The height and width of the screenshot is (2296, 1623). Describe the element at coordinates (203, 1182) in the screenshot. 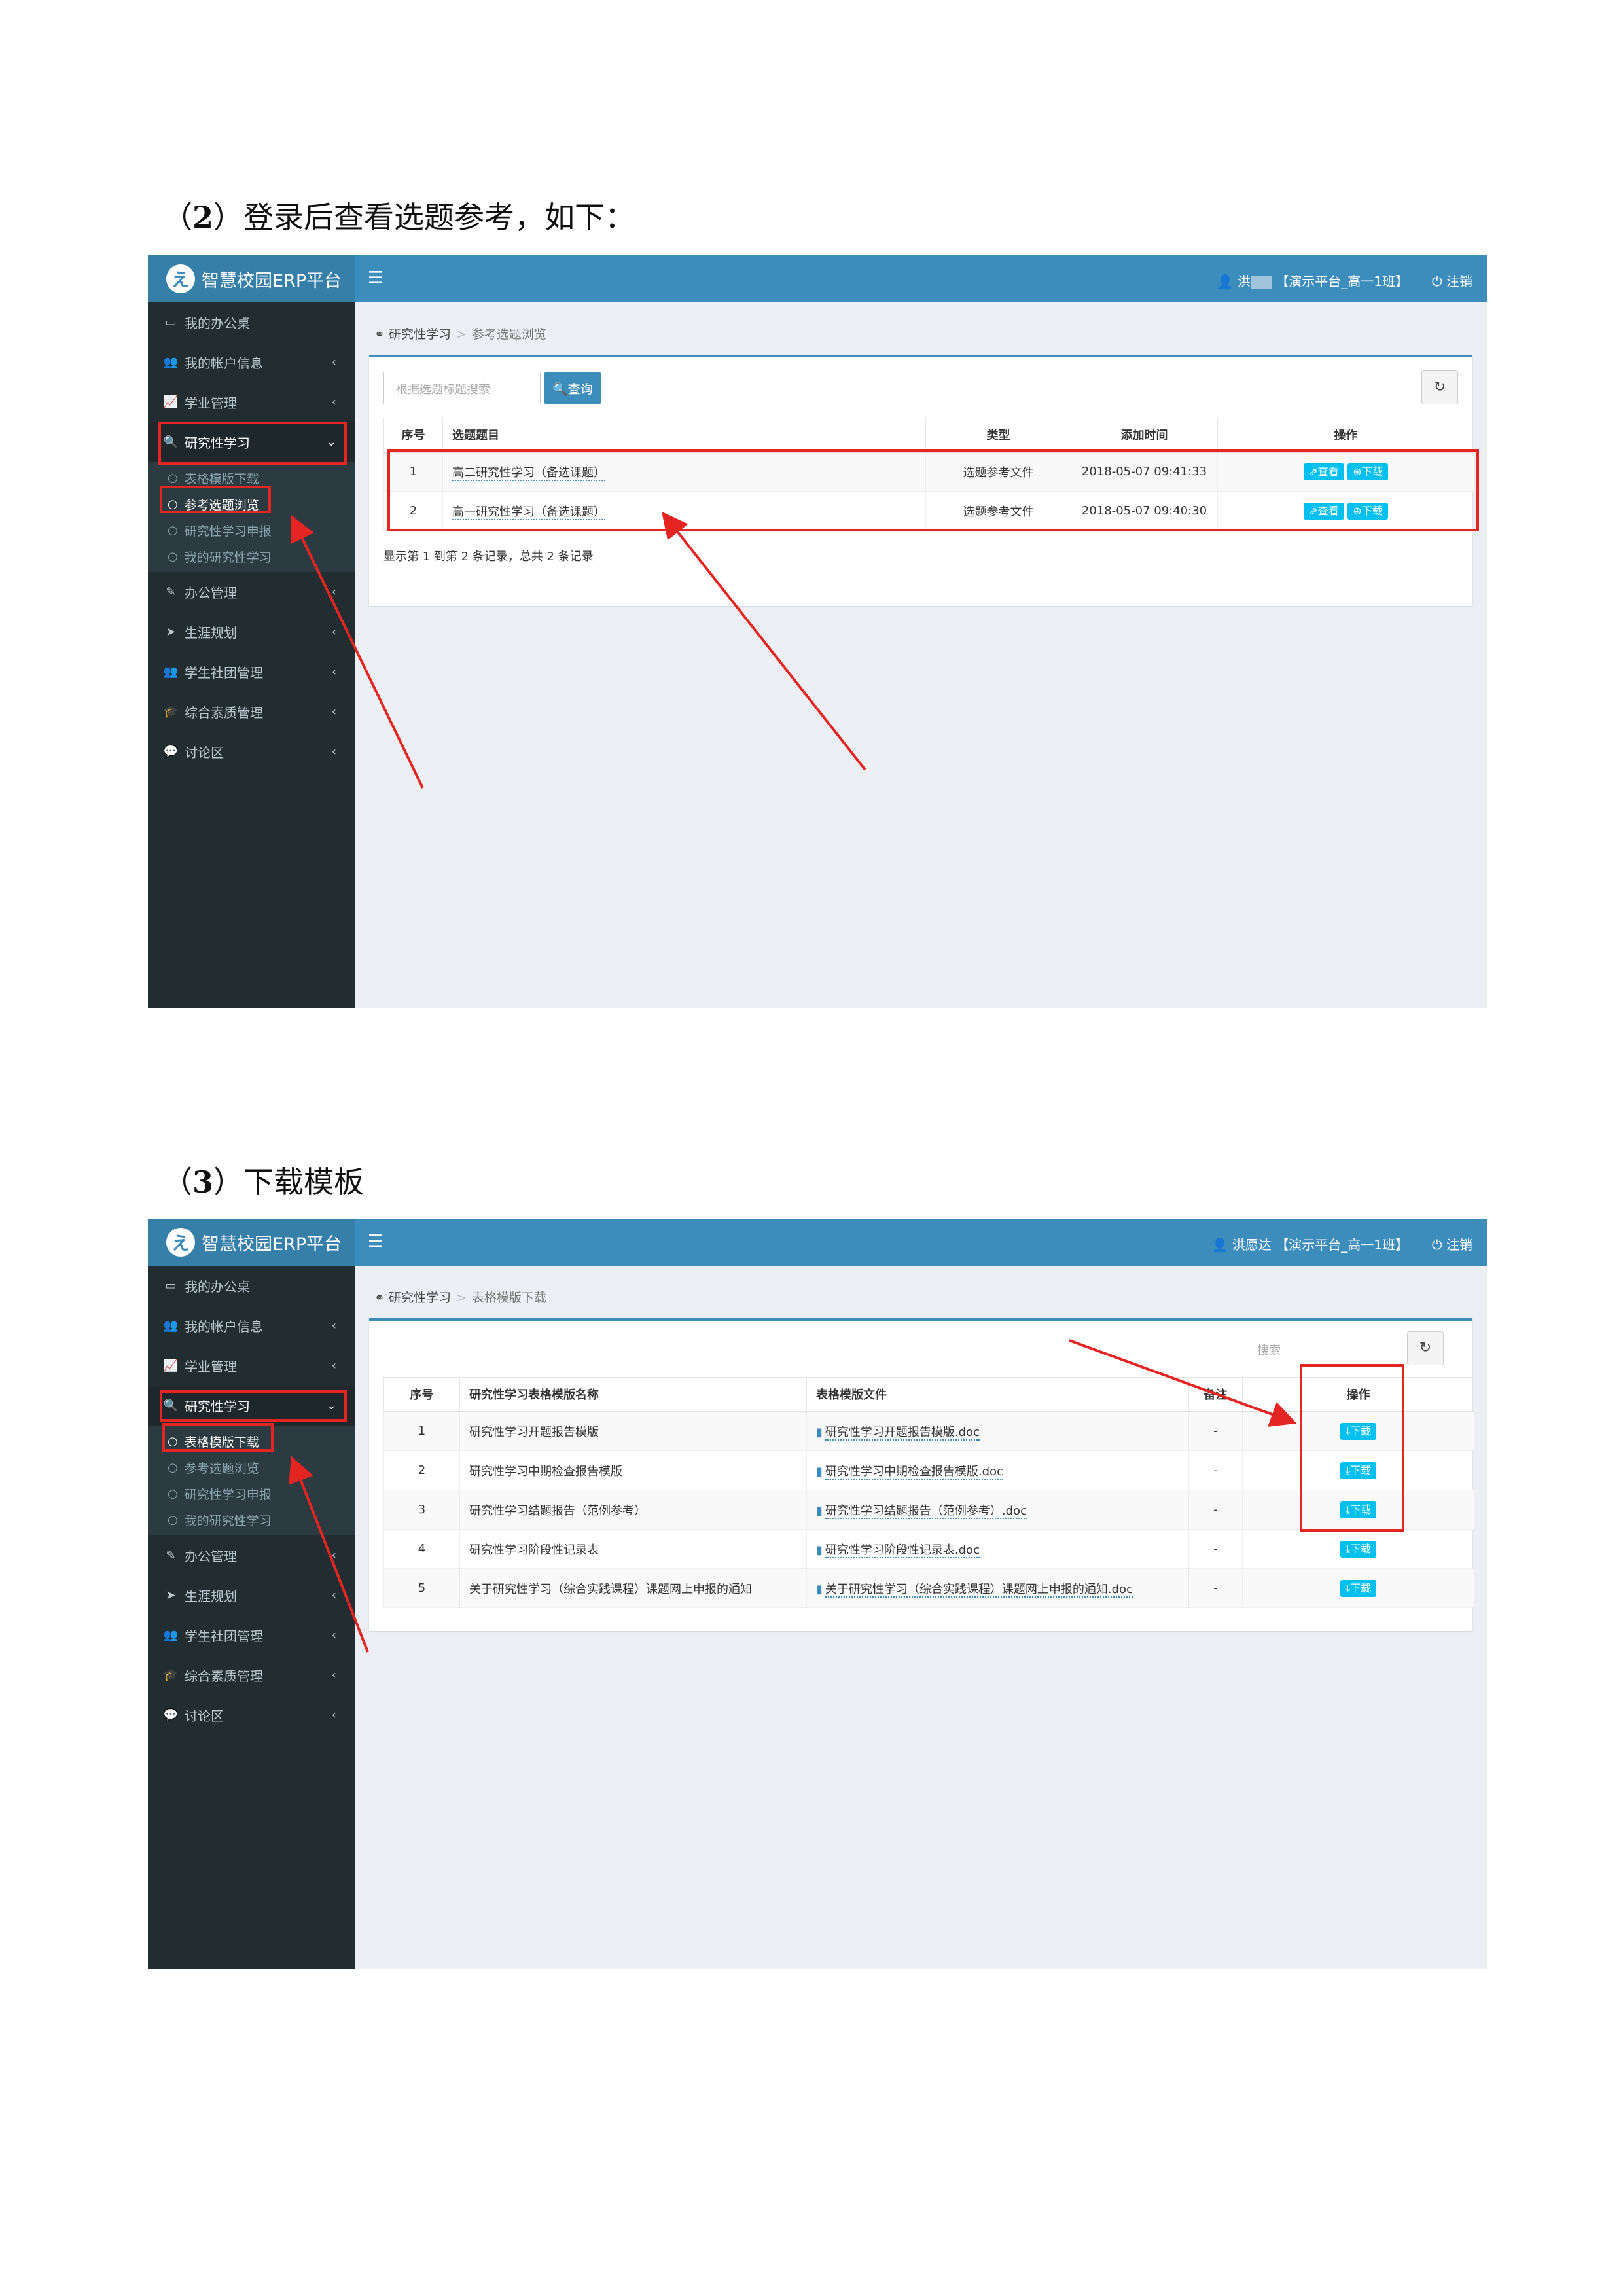

I see `section-3-number: 3` at that location.